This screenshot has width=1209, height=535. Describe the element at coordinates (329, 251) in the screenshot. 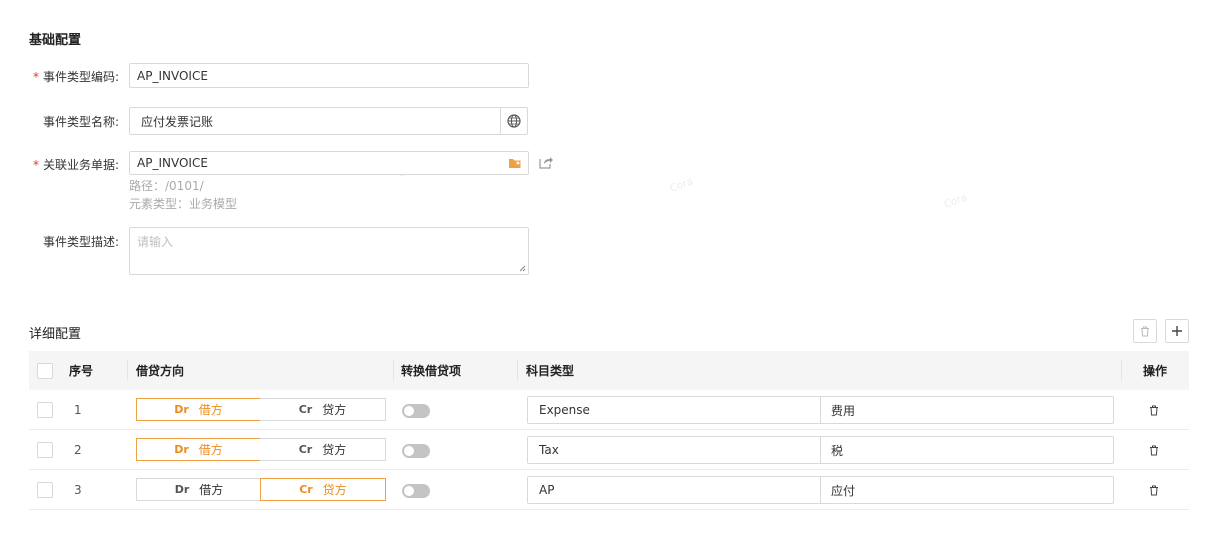

I see `event-desc-textarea: 请输入` at that location.